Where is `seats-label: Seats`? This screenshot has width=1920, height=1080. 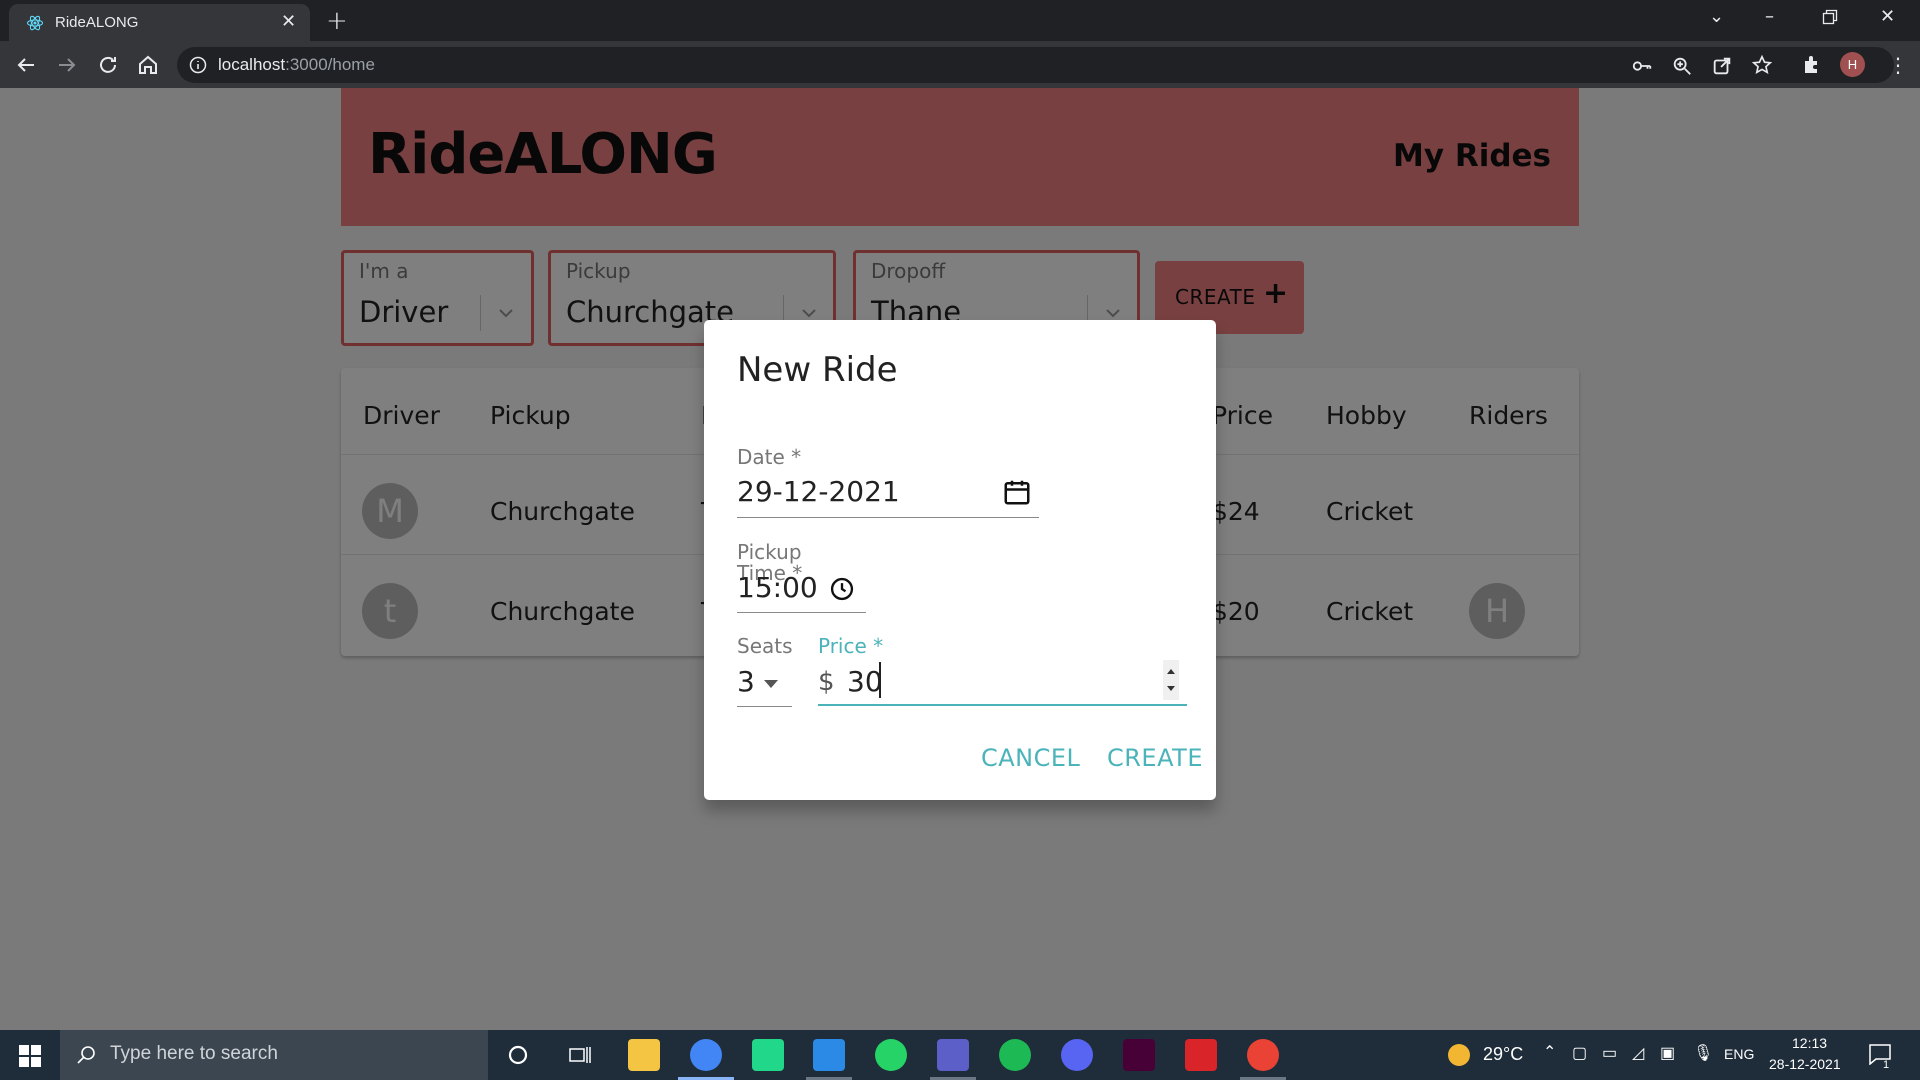
seats-label: Seats is located at coordinates (765, 646).